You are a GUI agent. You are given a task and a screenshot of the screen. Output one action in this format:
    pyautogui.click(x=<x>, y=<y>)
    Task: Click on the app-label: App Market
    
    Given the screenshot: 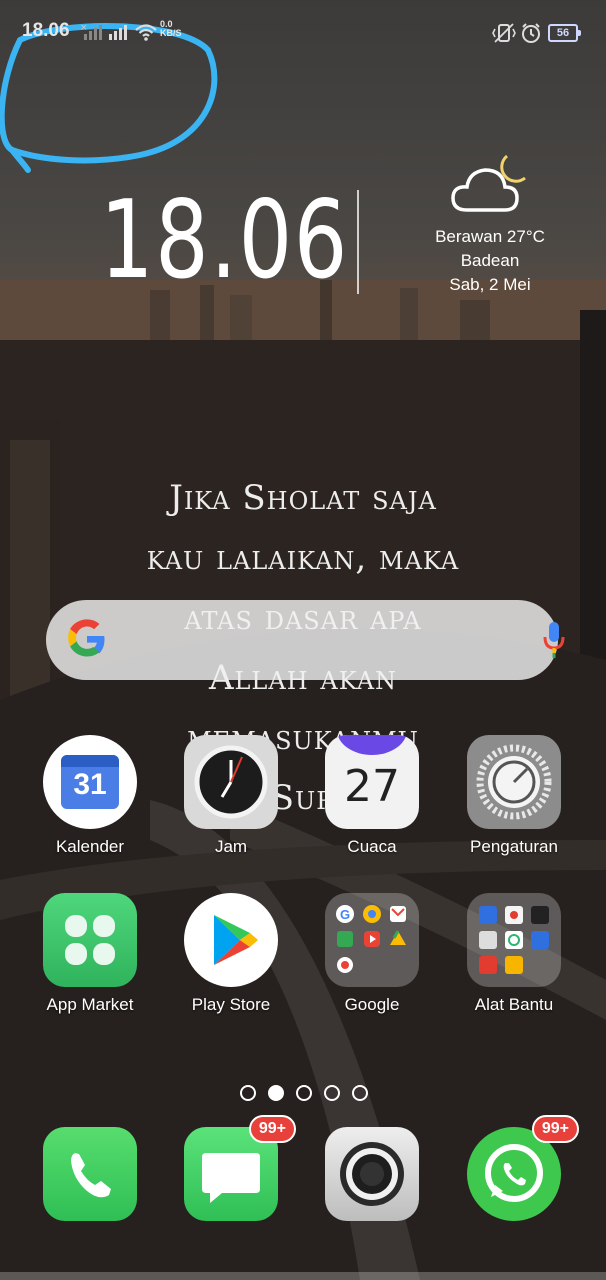 What is the action you would take?
    pyautogui.click(x=90, y=1004)
    